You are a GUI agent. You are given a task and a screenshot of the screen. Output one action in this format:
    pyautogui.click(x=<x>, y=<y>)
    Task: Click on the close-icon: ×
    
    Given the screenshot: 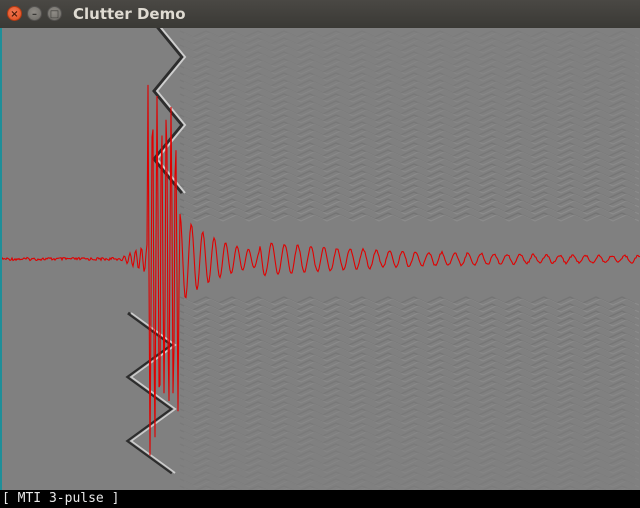 What is the action you would take?
    pyautogui.click(x=14, y=14)
    